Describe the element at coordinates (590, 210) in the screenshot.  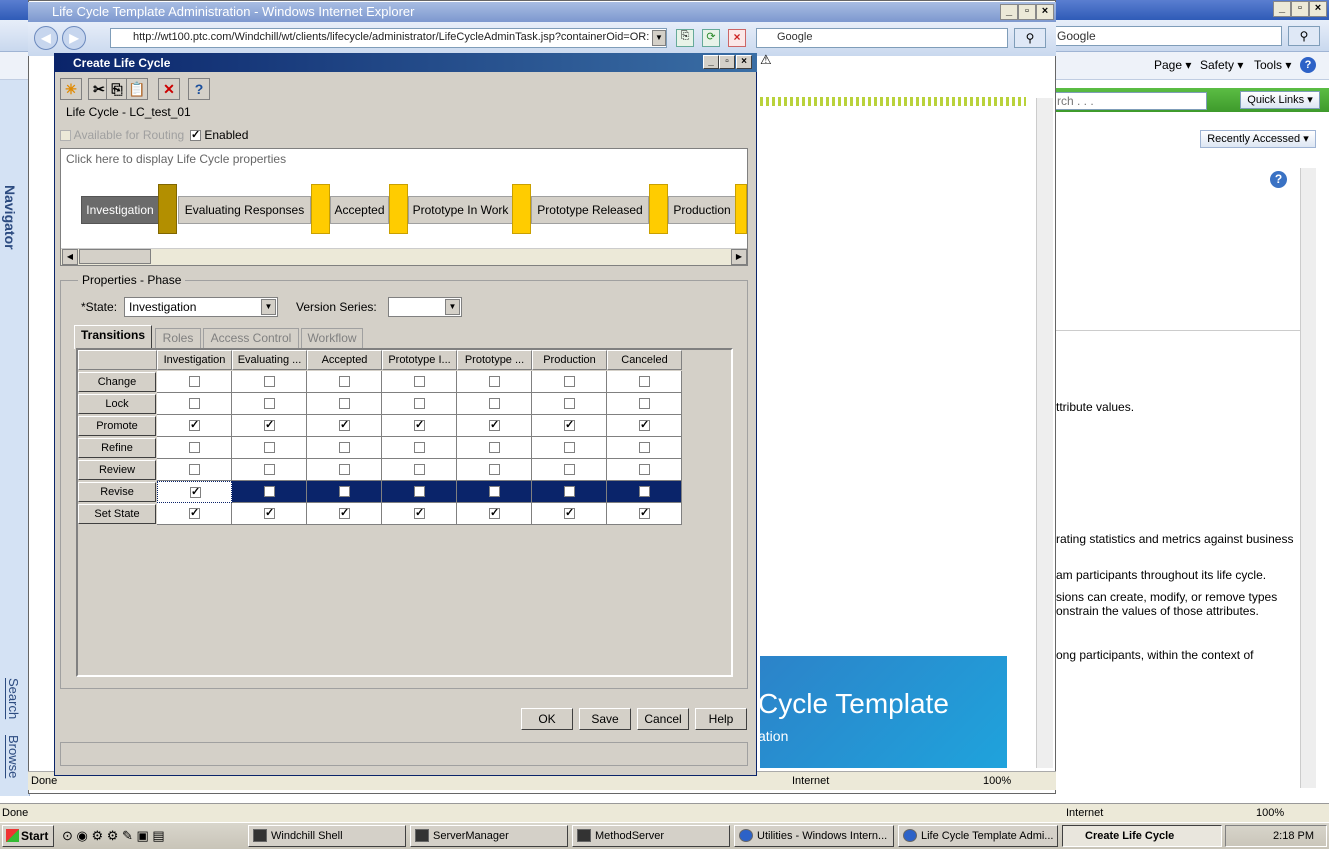
I see `phase-prototype-released: Prototype Released` at that location.